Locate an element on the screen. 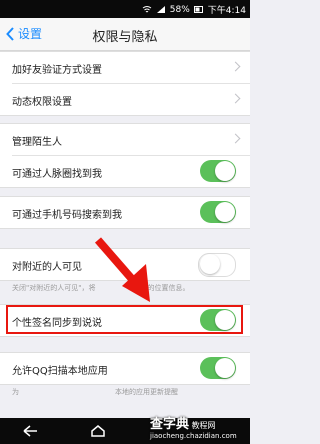  watermark: 查字典 教程网 jiaocheng.chazidian.com is located at coordinates (193, 426).